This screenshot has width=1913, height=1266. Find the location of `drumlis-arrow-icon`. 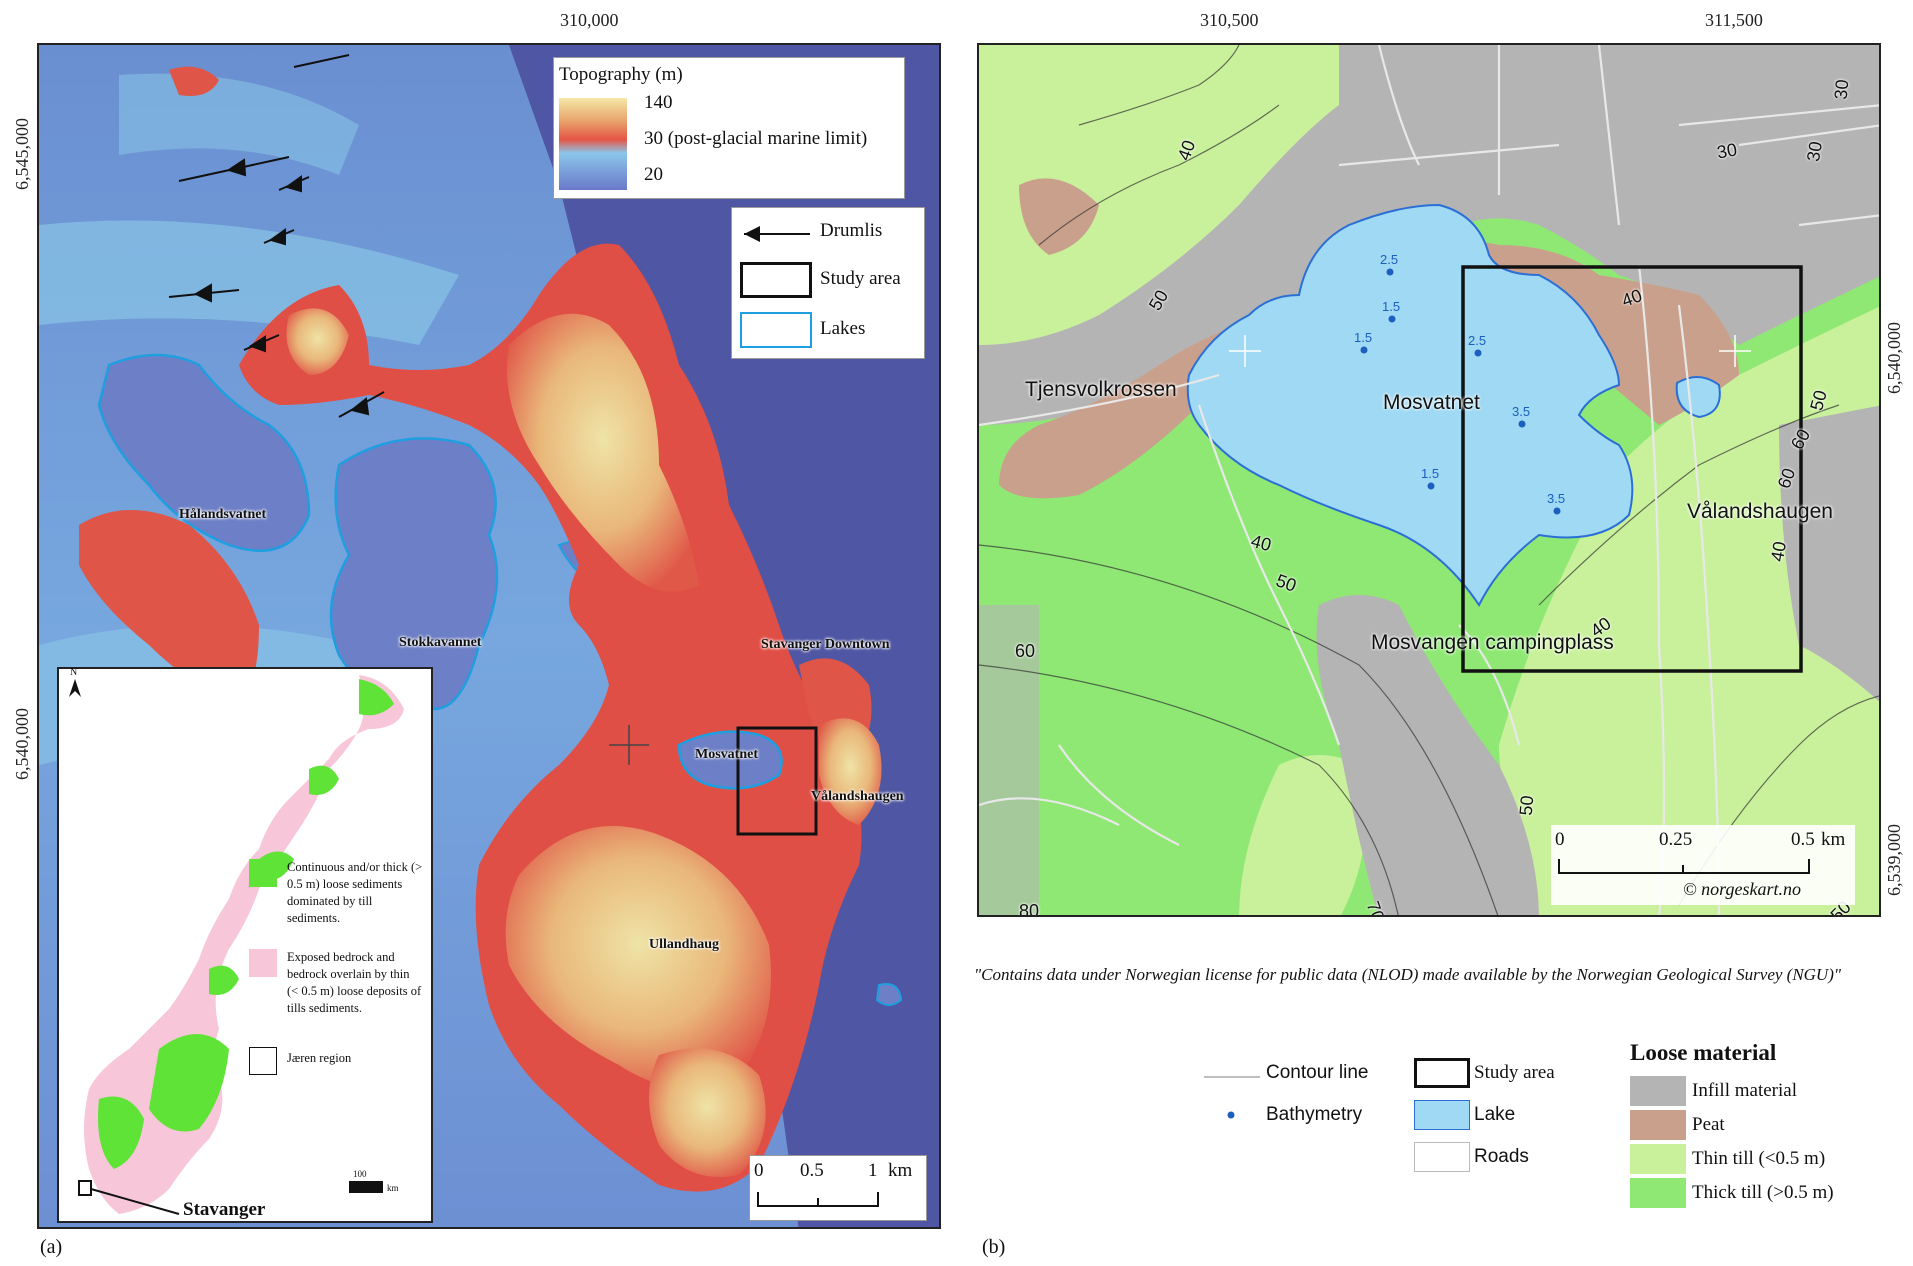

drumlis-arrow-icon is located at coordinates (777, 234).